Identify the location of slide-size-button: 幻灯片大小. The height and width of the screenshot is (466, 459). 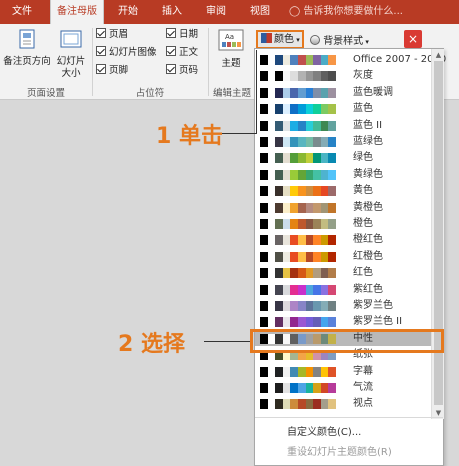
(71, 54).